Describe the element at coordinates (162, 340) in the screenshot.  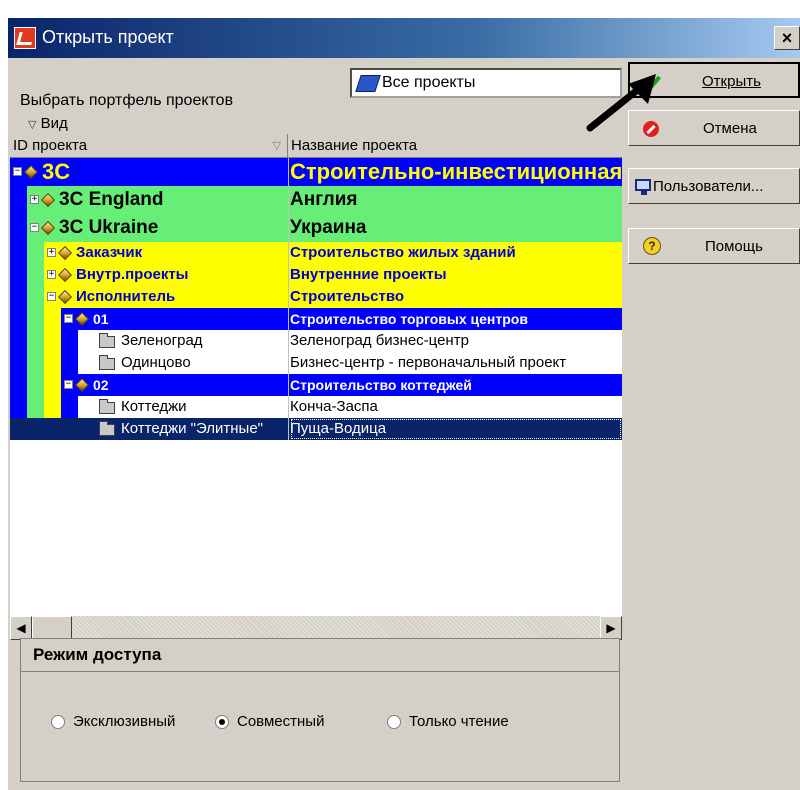
I see `project-id-cell: Зеленоград` at that location.